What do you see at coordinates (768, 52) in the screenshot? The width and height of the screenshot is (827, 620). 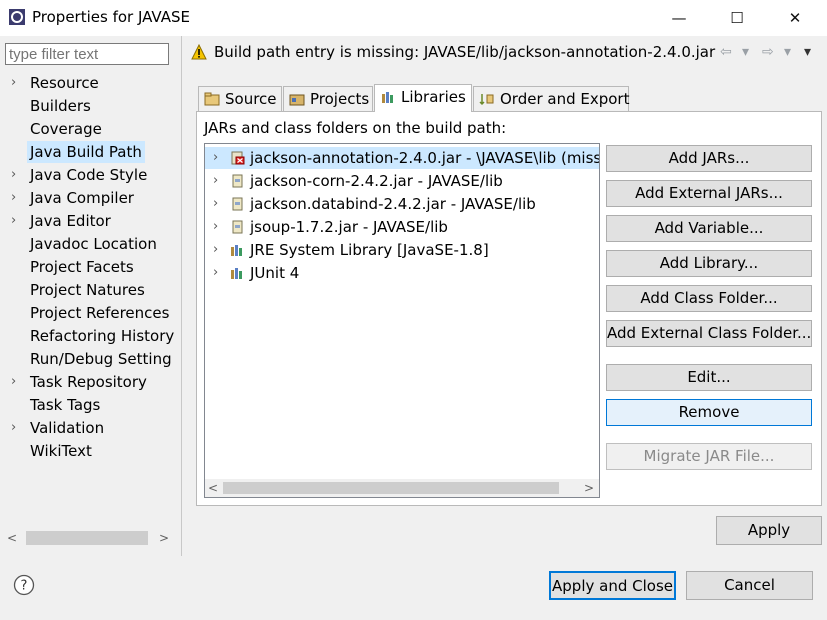 I see `forward-arrow-icon: ⇨` at bounding box center [768, 52].